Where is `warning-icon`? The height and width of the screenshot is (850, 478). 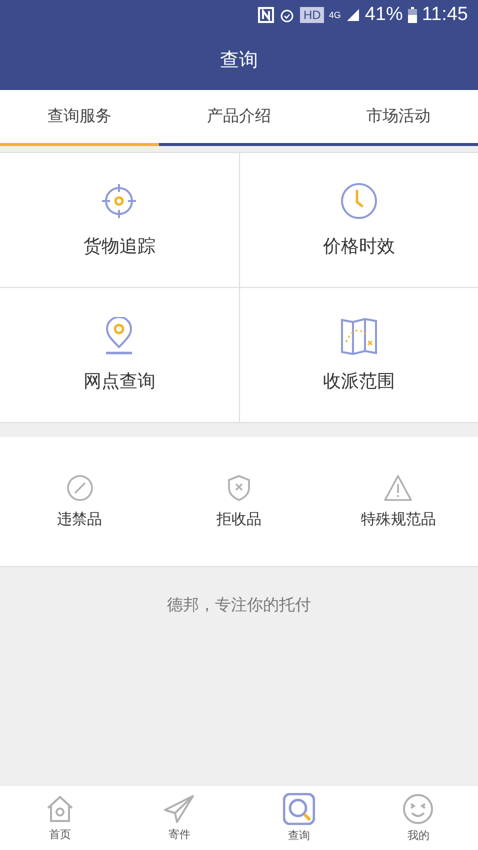 warning-icon is located at coordinates (398, 488).